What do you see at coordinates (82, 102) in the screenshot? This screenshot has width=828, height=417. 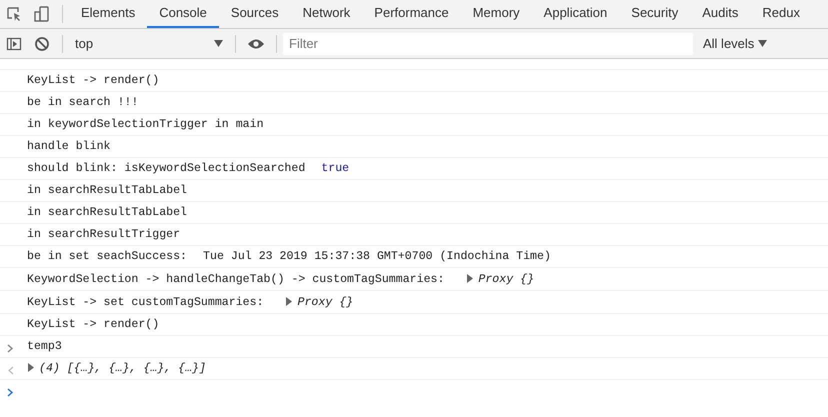 I see `log-message: be in search !!!` at bounding box center [82, 102].